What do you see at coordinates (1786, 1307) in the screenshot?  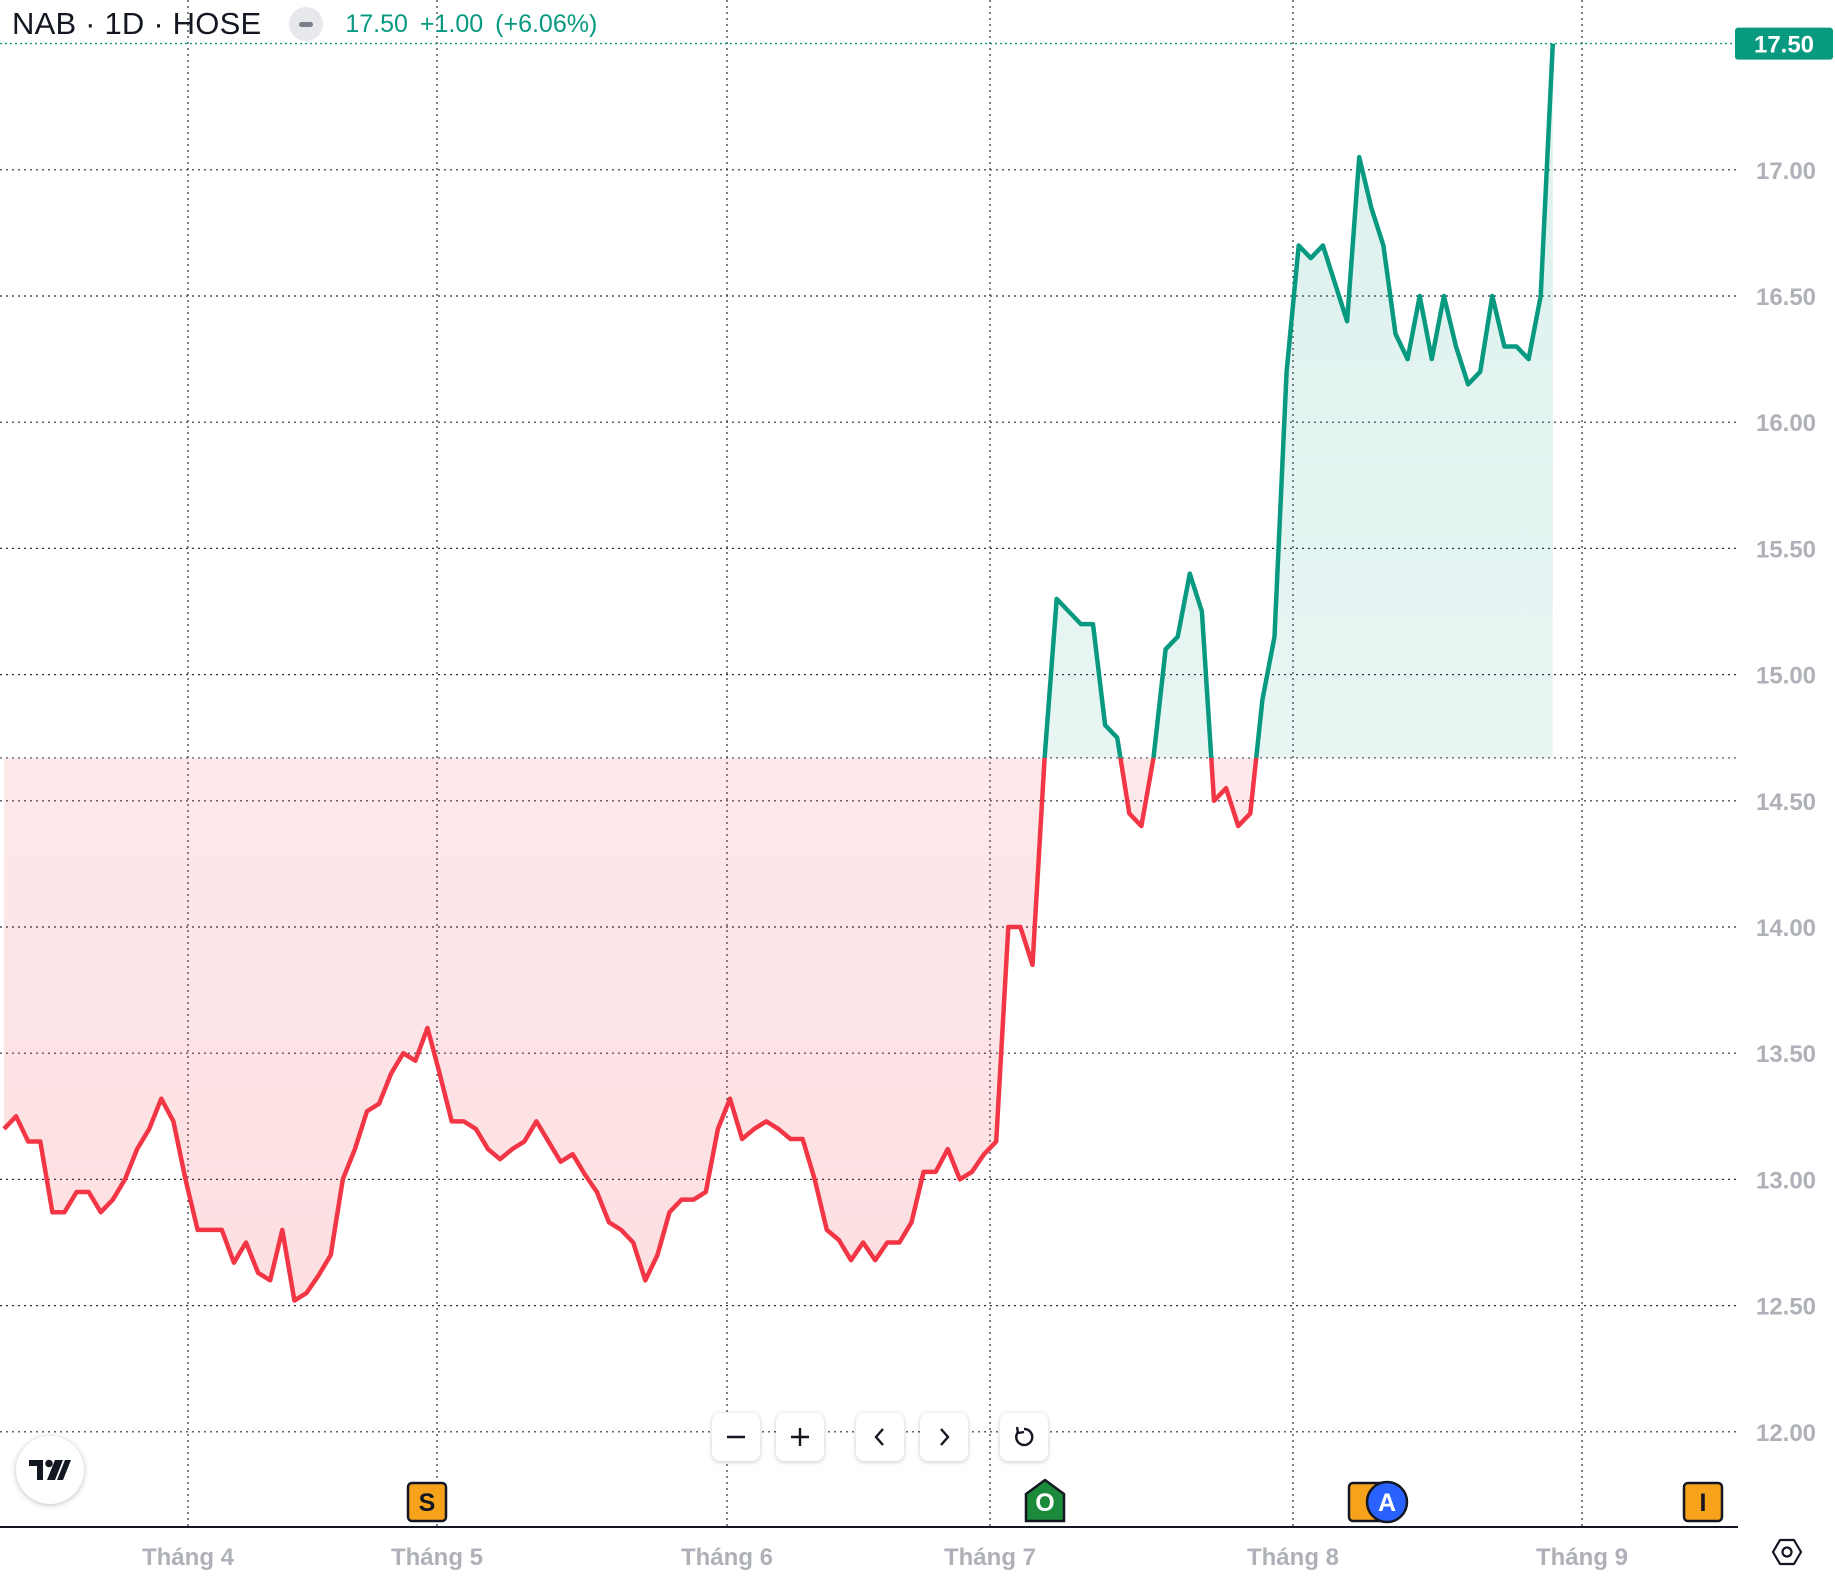 I see `price-axis-tick-label: 12.50` at bounding box center [1786, 1307].